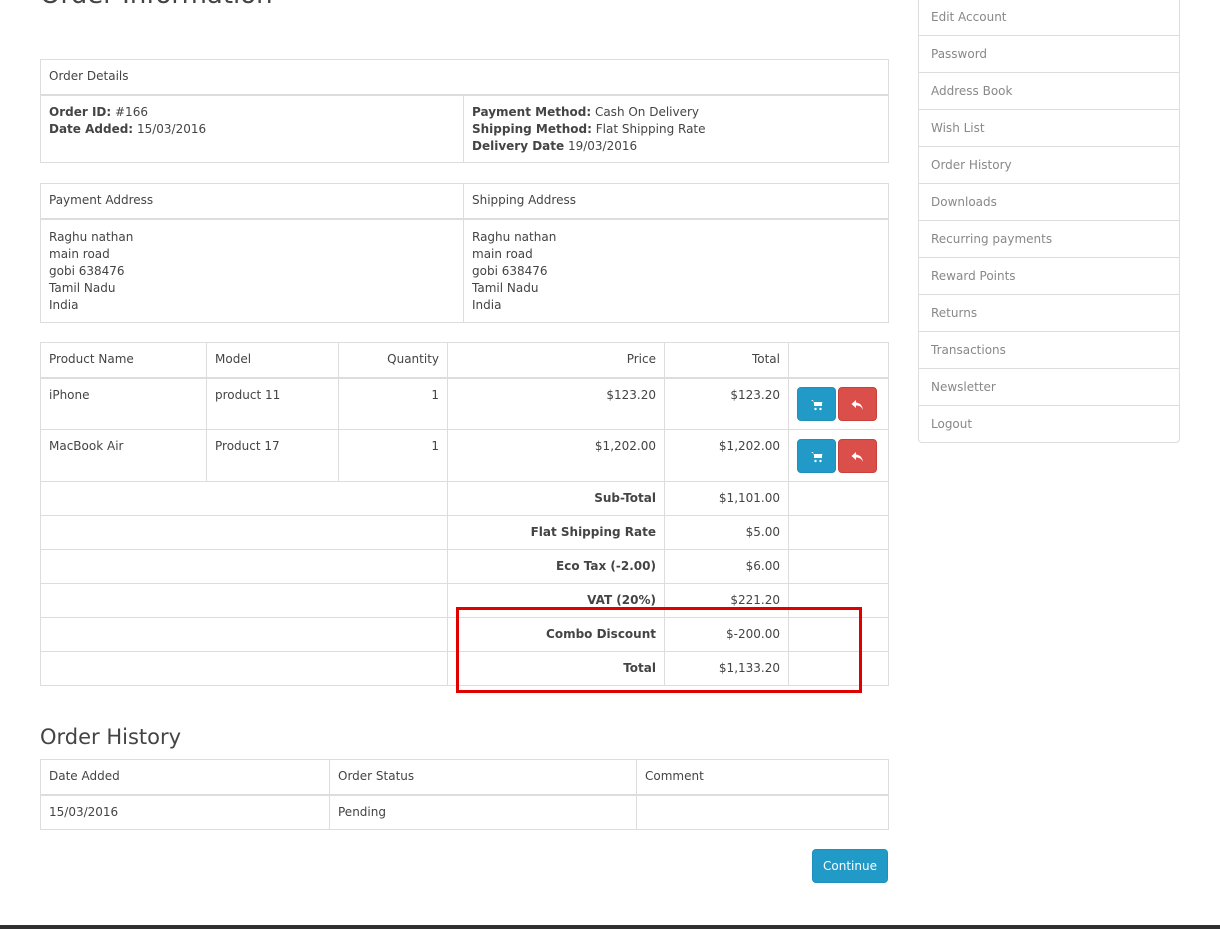  I want to click on shipping-method: Flat Shipping Rate, so click(650, 128).